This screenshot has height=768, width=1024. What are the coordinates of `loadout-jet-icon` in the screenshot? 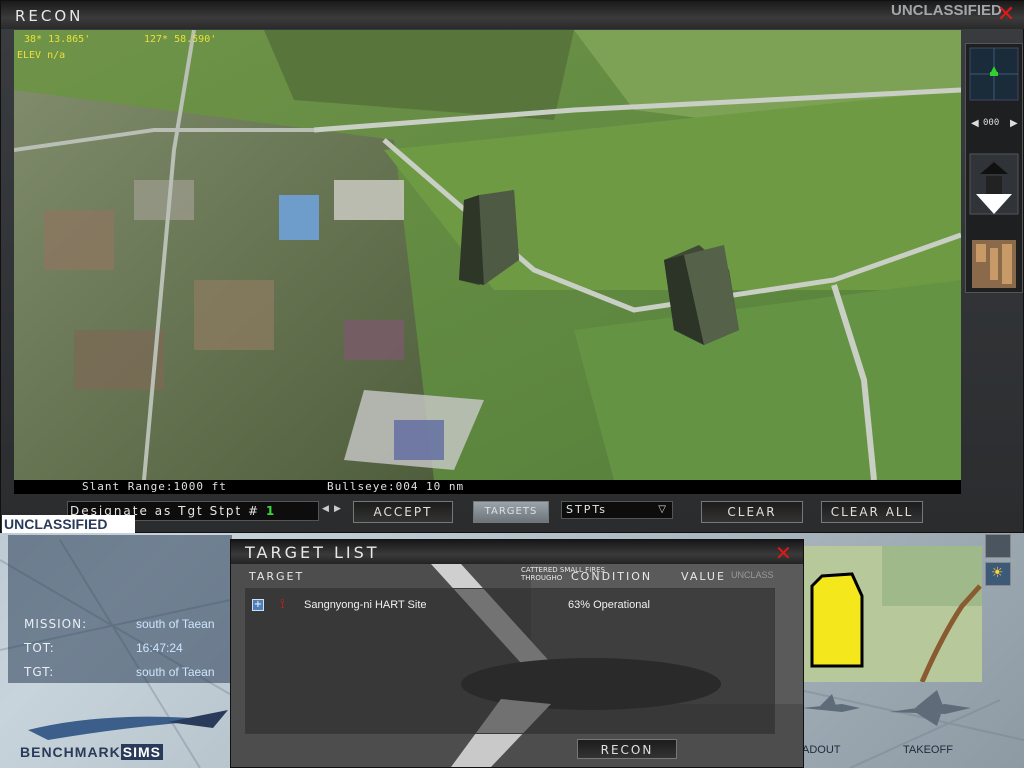 It's located at (831, 703).